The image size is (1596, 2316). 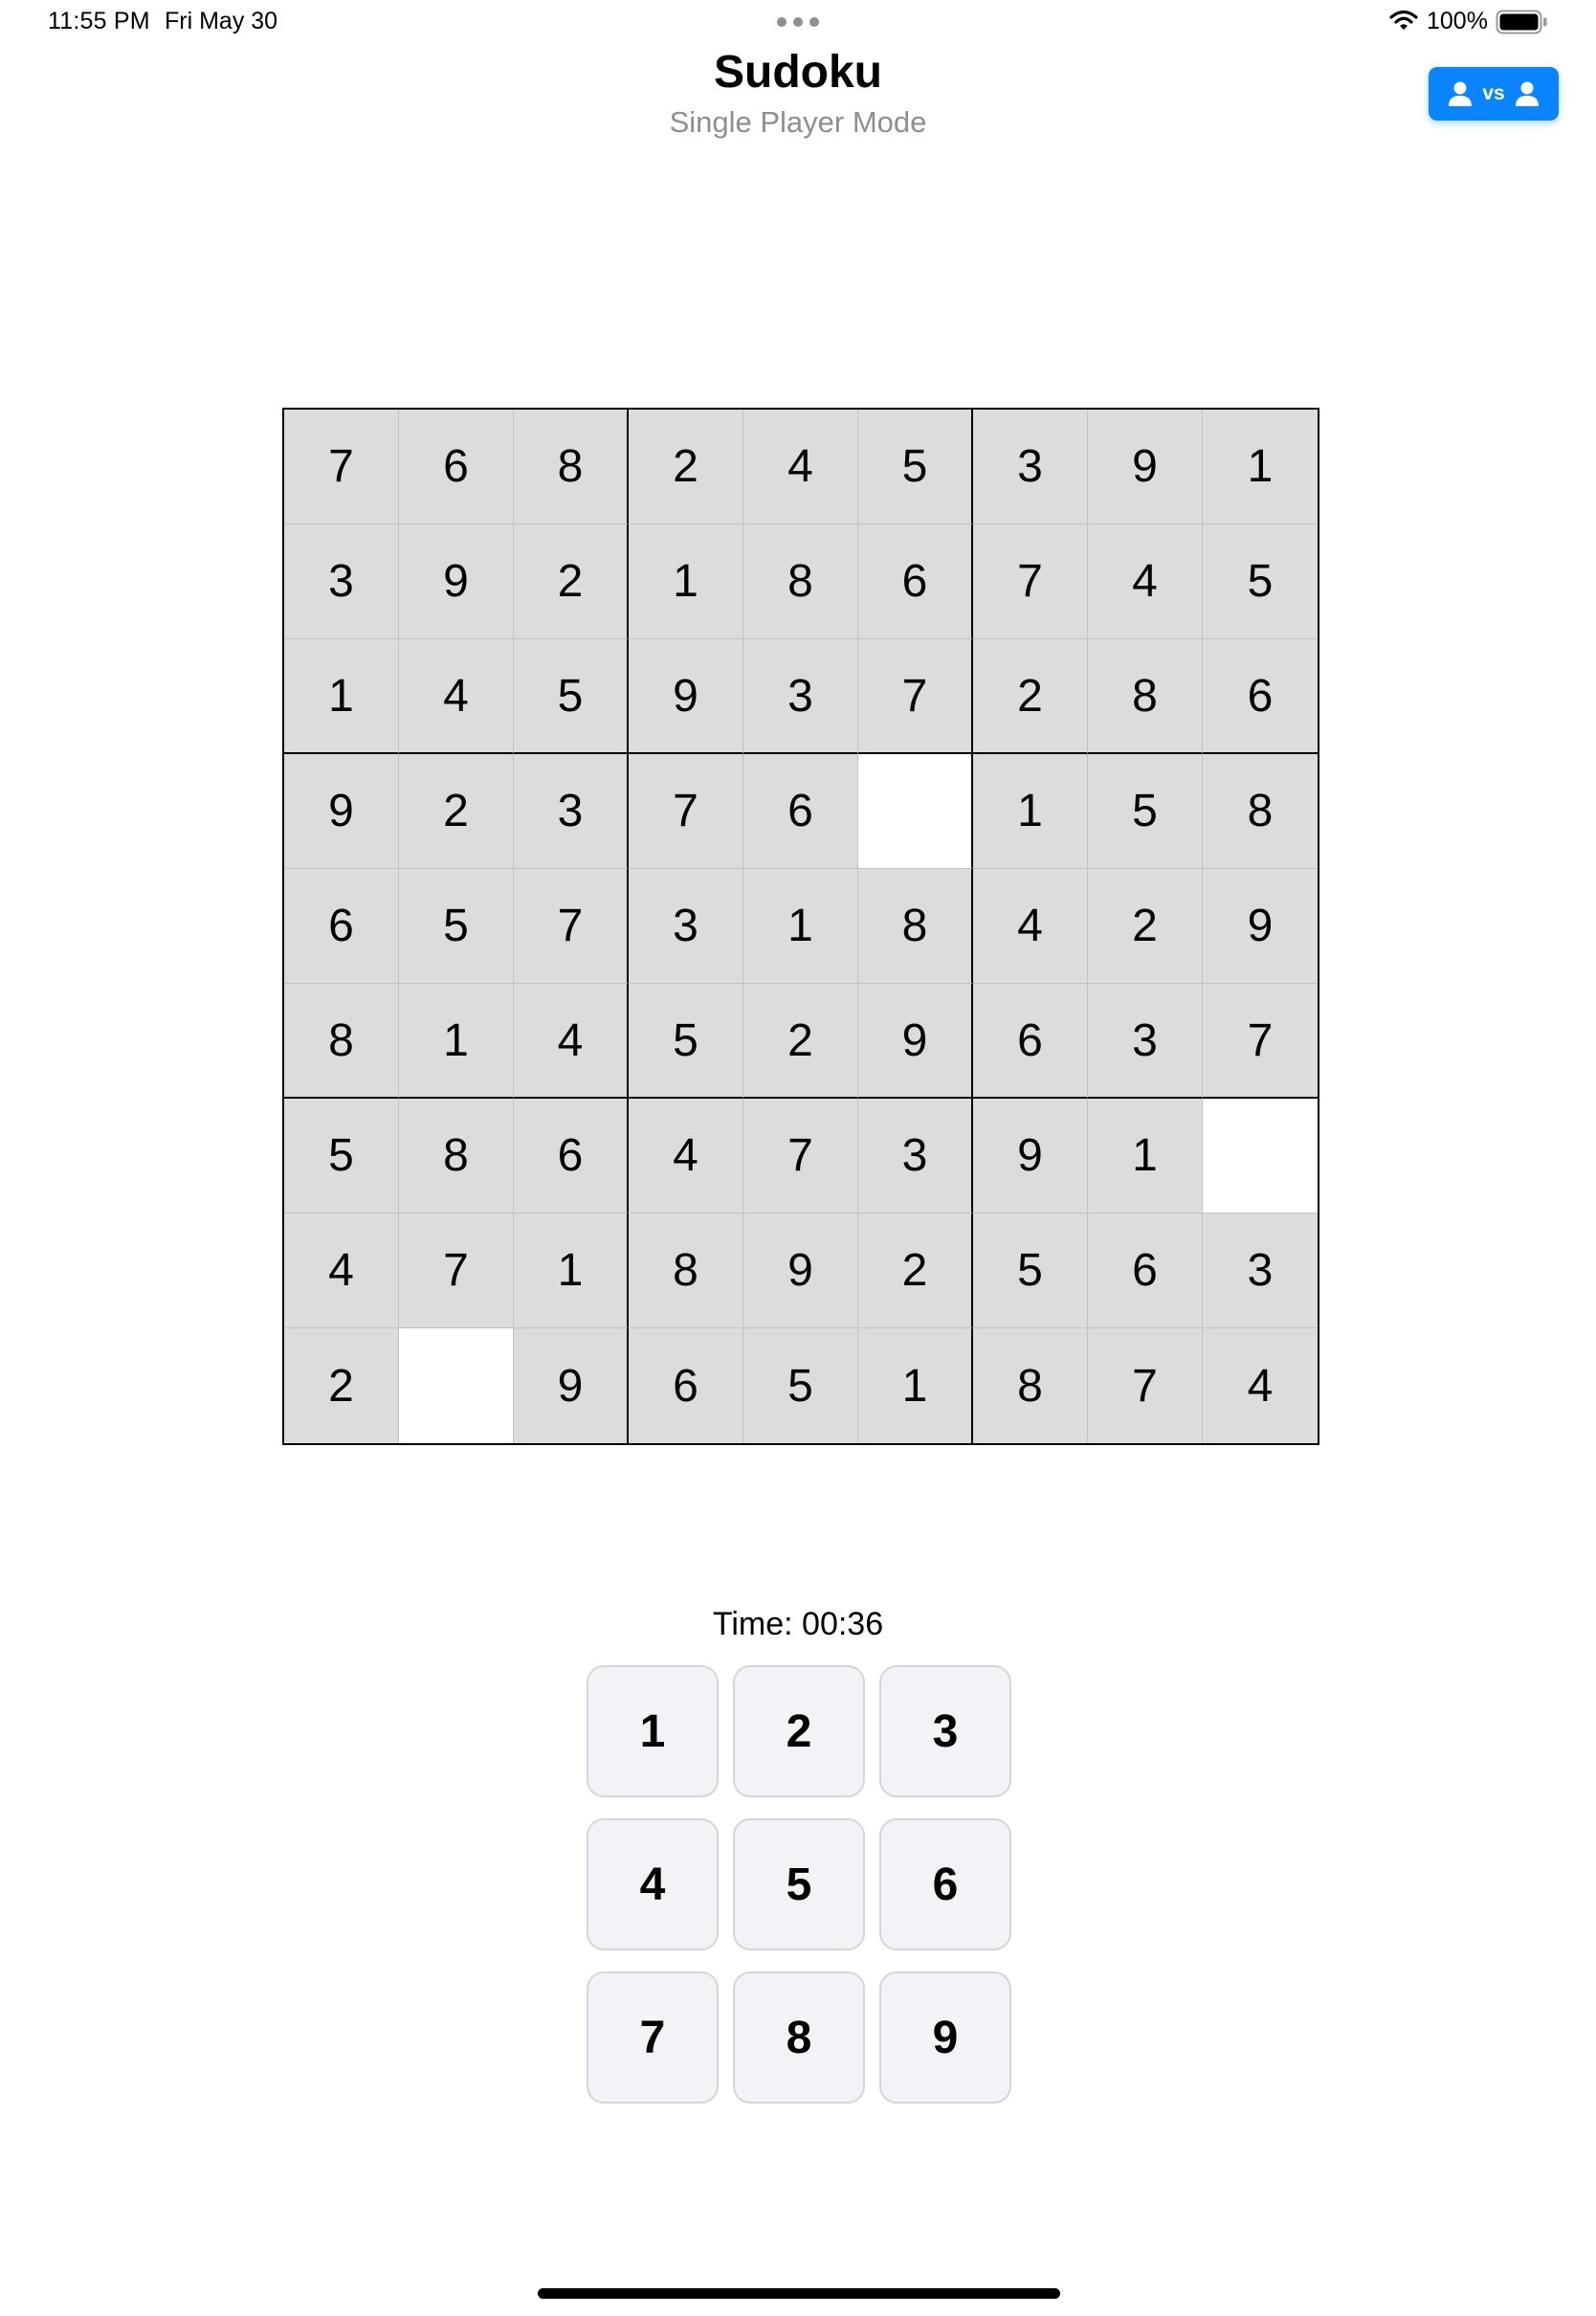 I want to click on number-key-1: 1, so click(x=653, y=1731).